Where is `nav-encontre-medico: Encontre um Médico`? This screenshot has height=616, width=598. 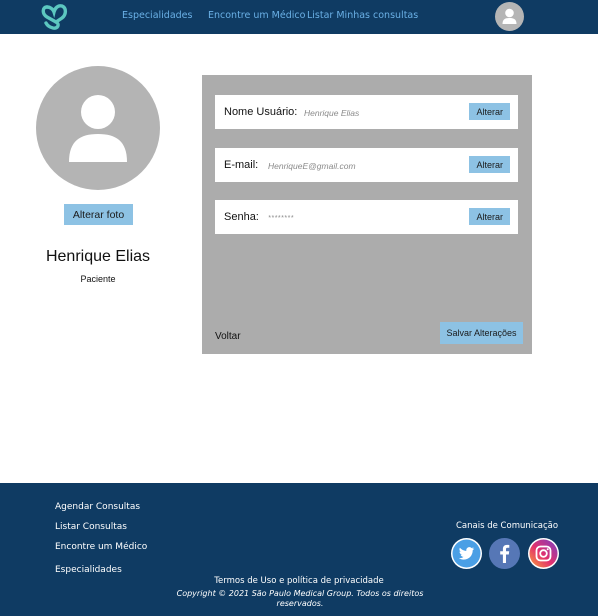 nav-encontre-medico: Encontre um Médico is located at coordinates (256, 15).